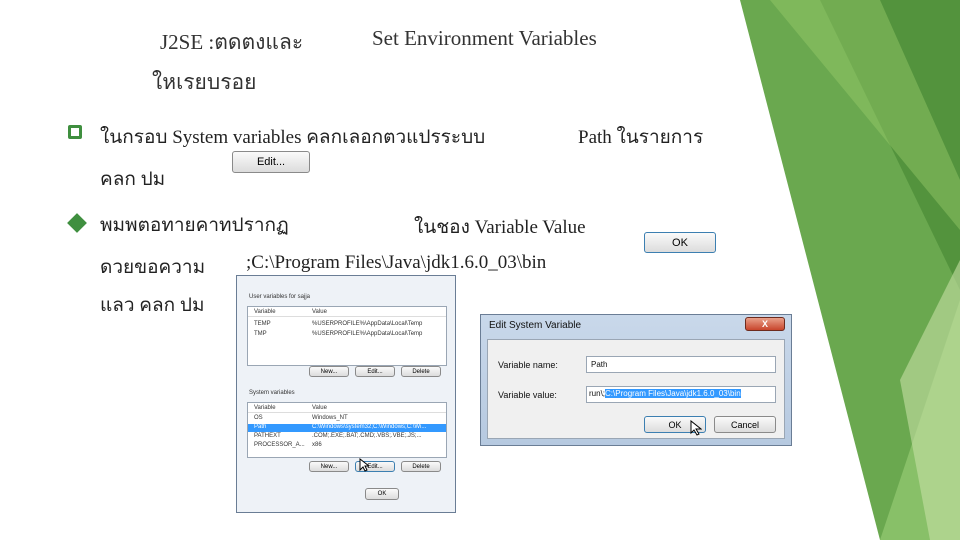  Describe the element at coordinates (347, 446) in the screenshot. I see `table-row: PROCESSOR_A... x86` at that location.